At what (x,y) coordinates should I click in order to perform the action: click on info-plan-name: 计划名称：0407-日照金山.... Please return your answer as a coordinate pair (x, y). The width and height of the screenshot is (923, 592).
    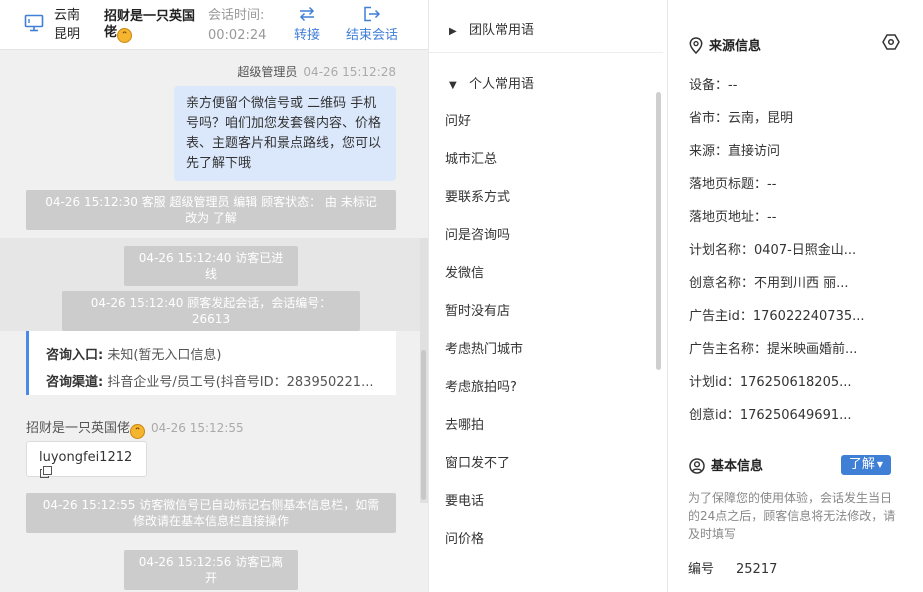
    Looking at the image, I should click on (773, 250).